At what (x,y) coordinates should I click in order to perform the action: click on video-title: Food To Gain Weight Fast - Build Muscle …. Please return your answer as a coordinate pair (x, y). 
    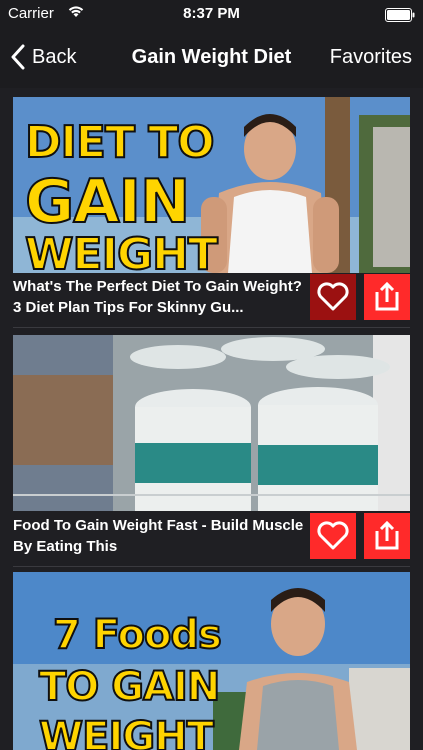
    Looking at the image, I should click on (163, 536).